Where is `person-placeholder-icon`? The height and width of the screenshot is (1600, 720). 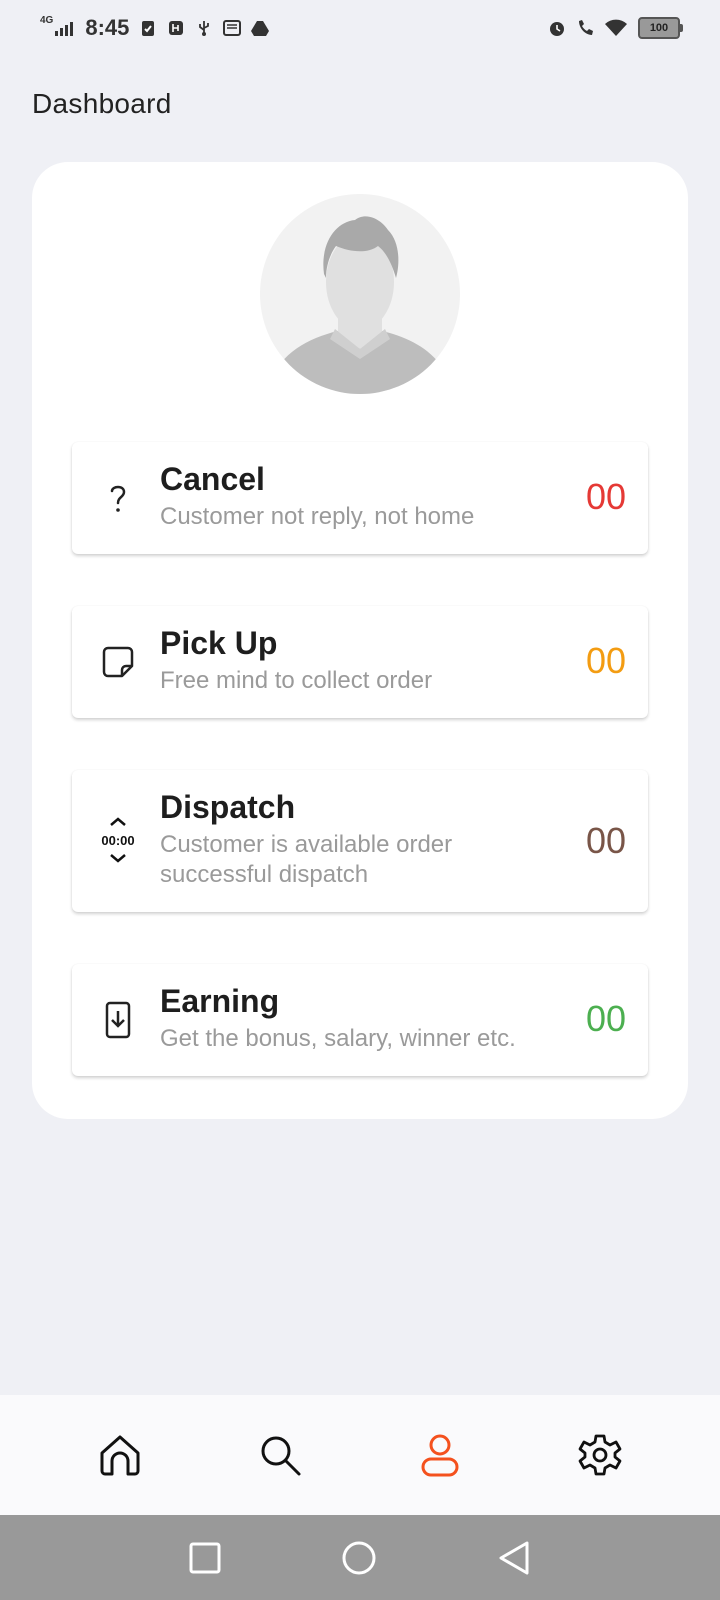 person-placeholder-icon is located at coordinates (360, 305).